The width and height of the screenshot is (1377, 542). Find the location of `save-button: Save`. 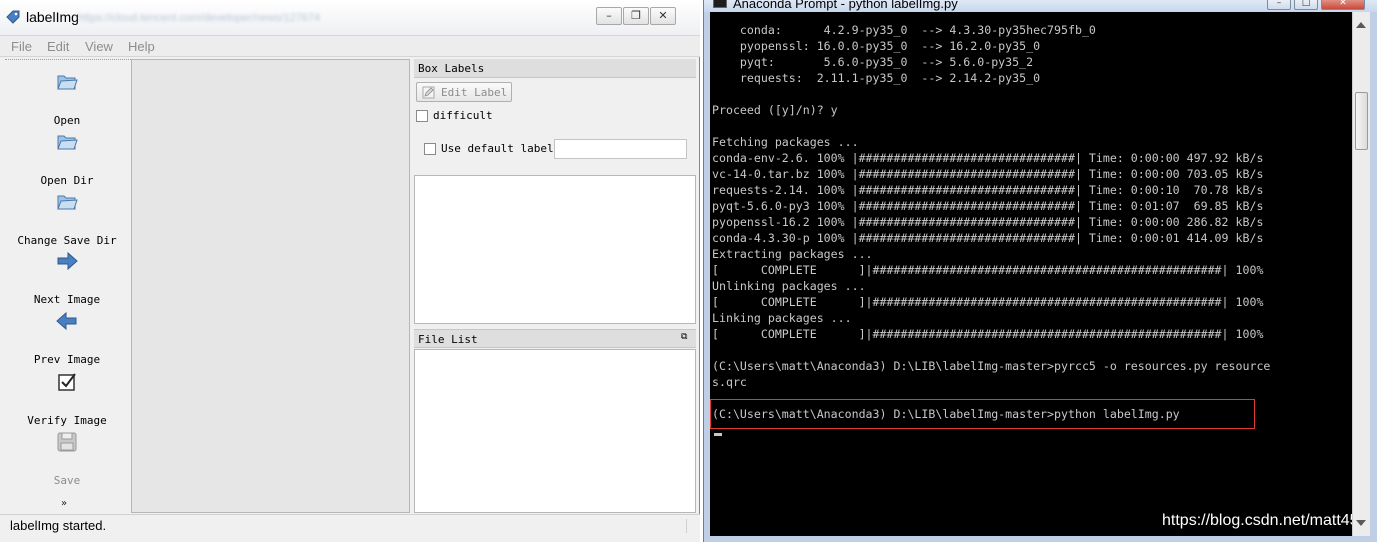

save-button: Save is located at coordinates (67, 458).